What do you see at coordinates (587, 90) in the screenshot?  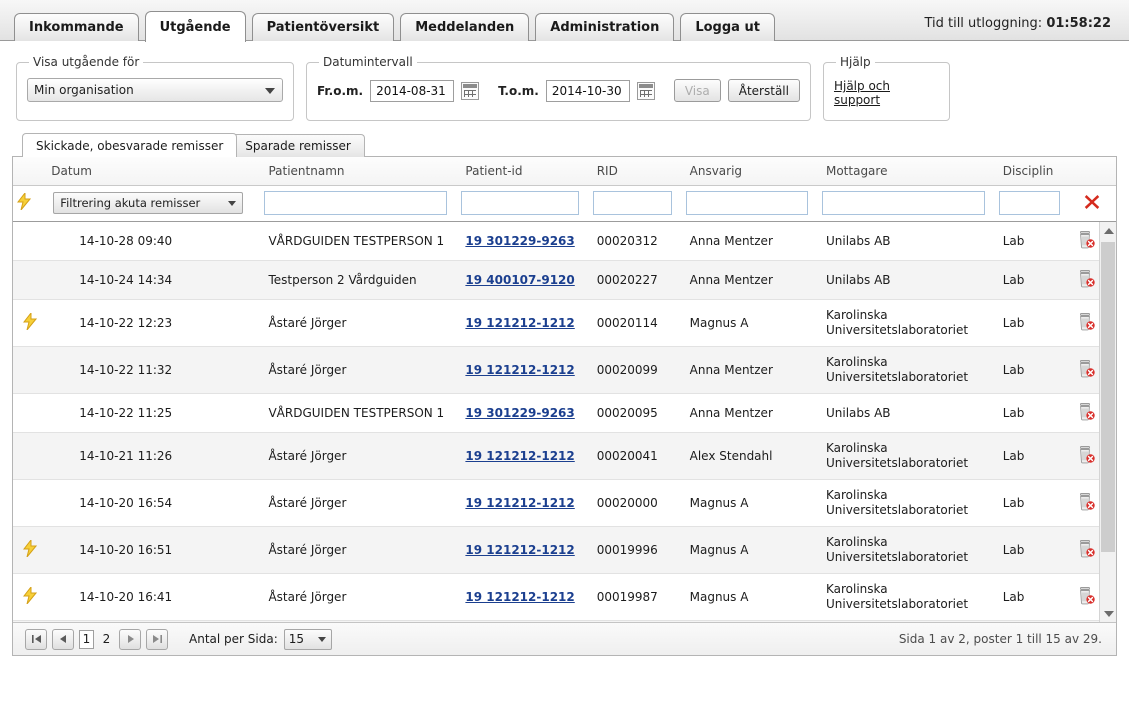 I see `to-date-input` at bounding box center [587, 90].